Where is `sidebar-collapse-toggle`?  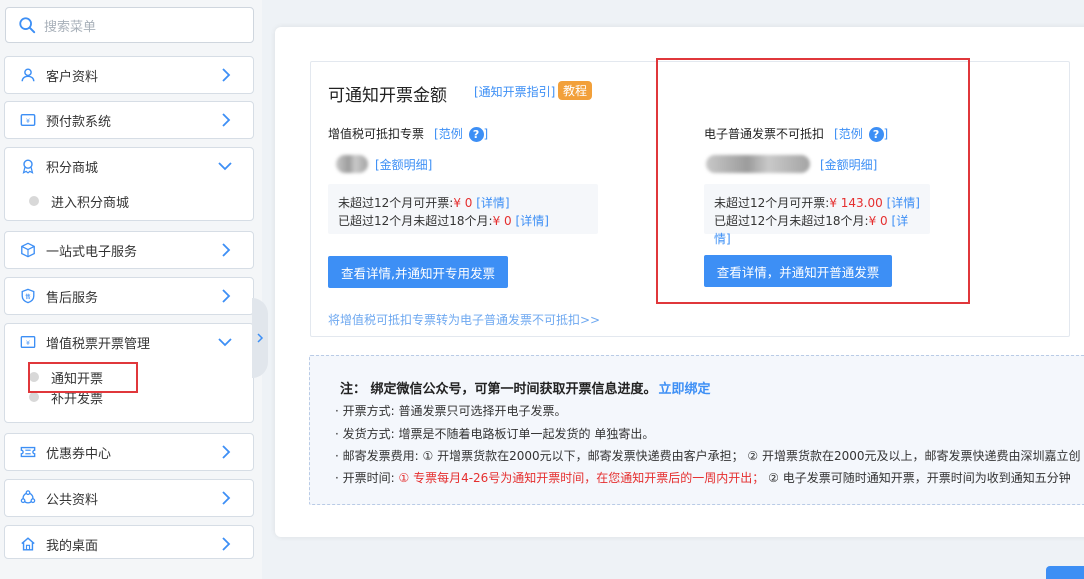 sidebar-collapse-toggle is located at coordinates (260, 338).